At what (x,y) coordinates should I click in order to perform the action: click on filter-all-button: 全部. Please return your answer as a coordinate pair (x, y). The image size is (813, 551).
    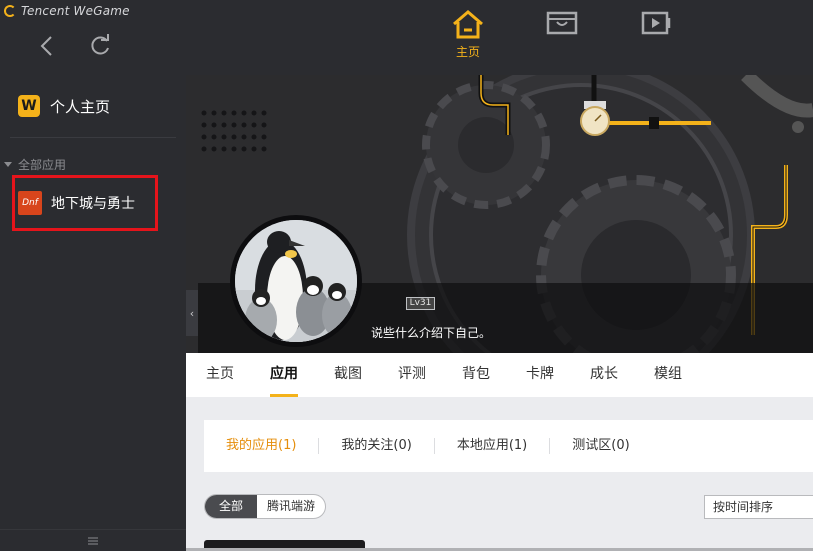
    Looking at the image, I should click on (231, 506).